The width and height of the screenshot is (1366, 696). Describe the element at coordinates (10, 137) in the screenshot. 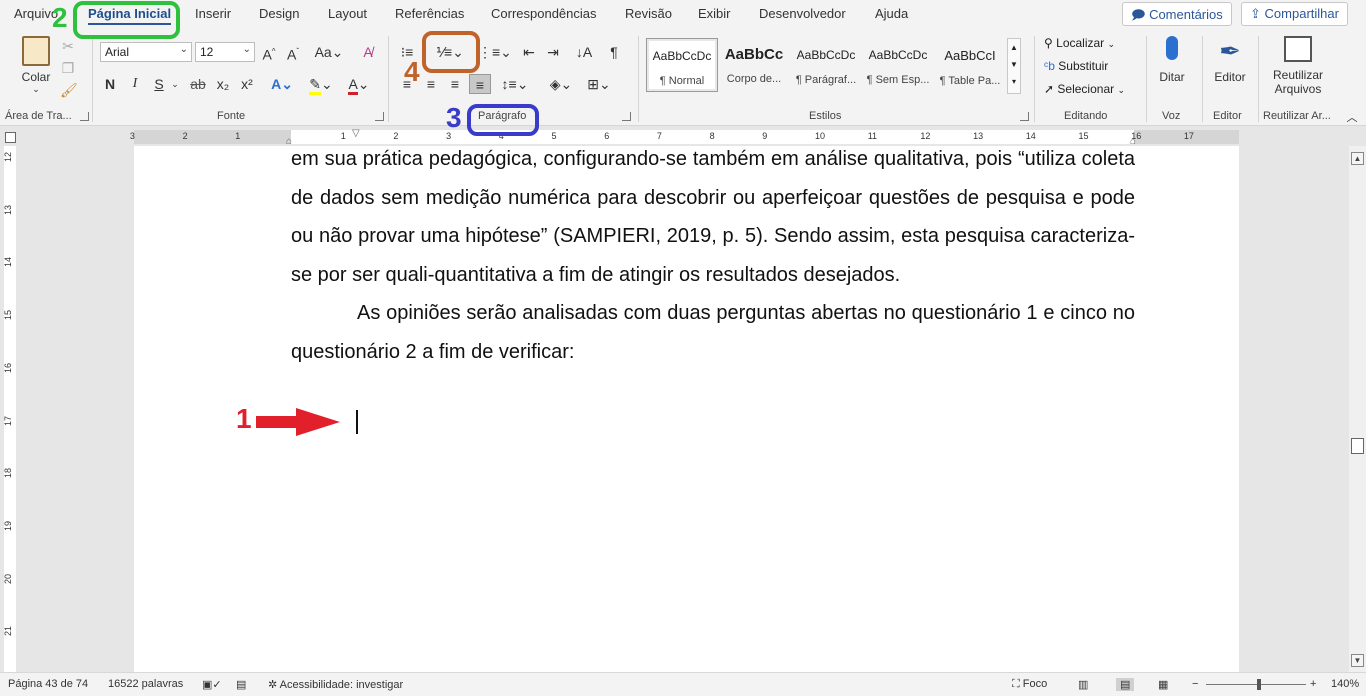

I see `tab-selector-icon` at that location.